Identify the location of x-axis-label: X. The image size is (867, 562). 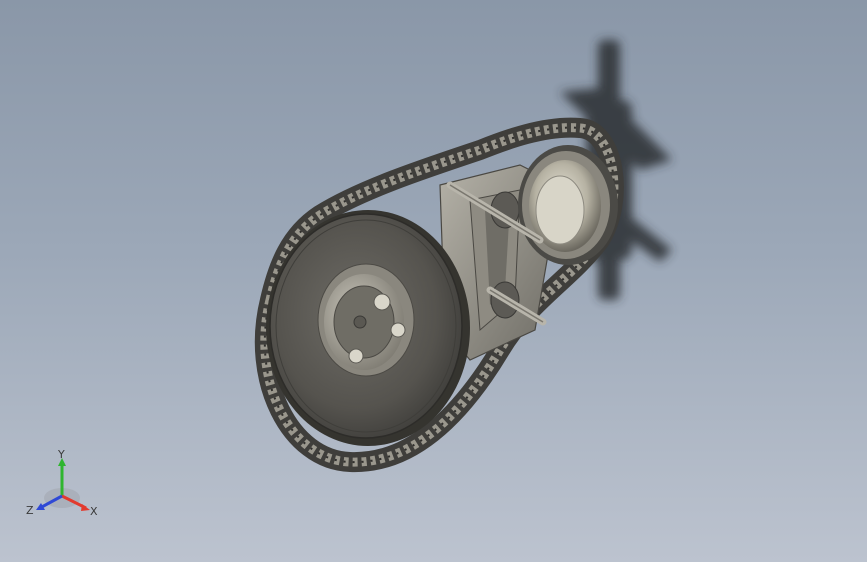
(94, 511).